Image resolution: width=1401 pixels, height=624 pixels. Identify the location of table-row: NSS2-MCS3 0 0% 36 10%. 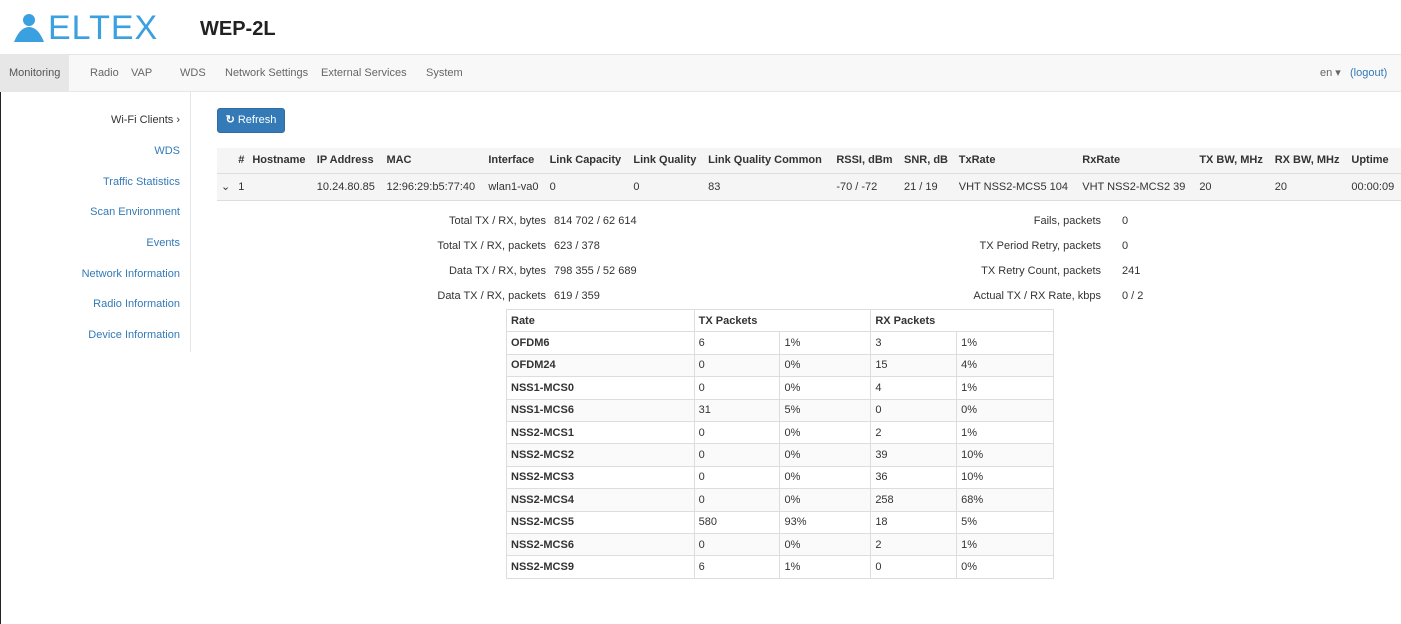
(780, 477).